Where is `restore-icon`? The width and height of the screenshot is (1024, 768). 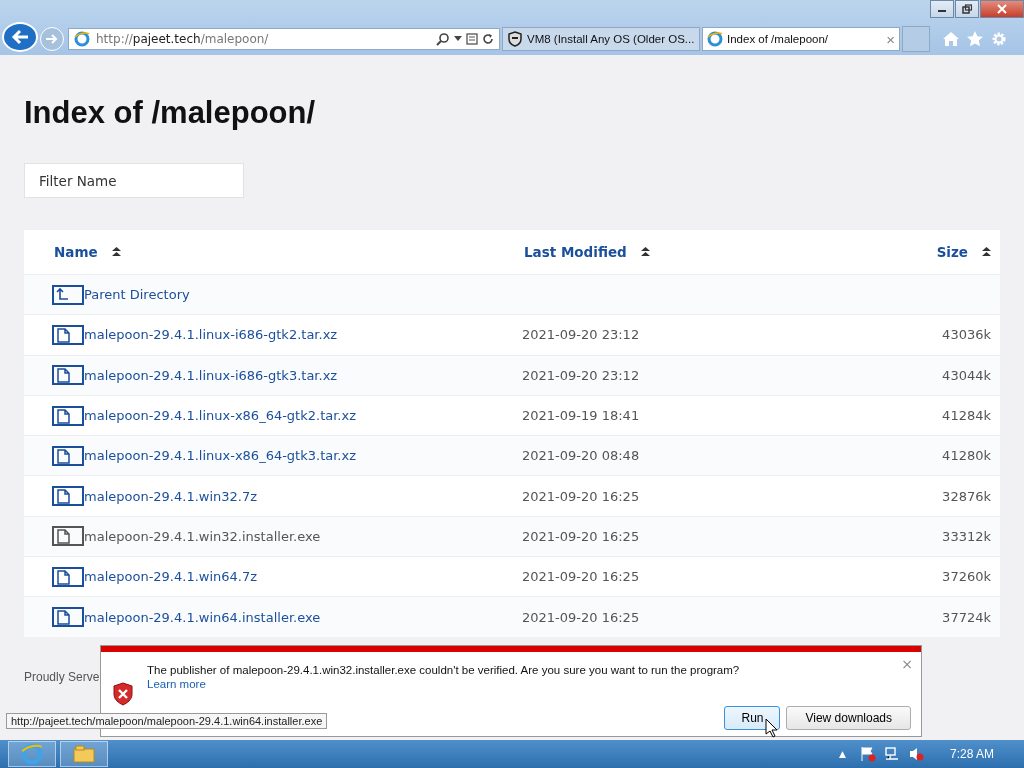 restore-icon is located at coordinates (967, 9).